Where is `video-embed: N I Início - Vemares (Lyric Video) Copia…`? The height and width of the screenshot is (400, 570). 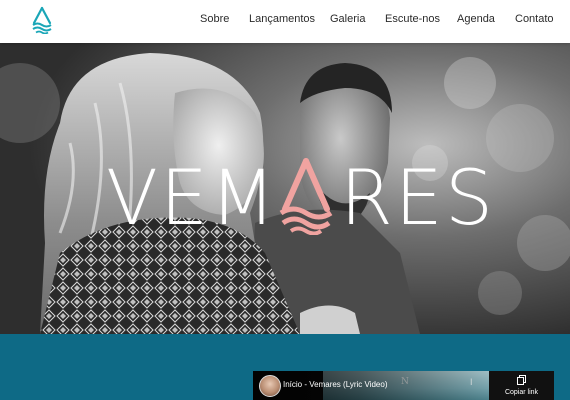
video-embed: N I Início - Vemares (Lyric Video) Copia… is located at coordinates (403, 385).